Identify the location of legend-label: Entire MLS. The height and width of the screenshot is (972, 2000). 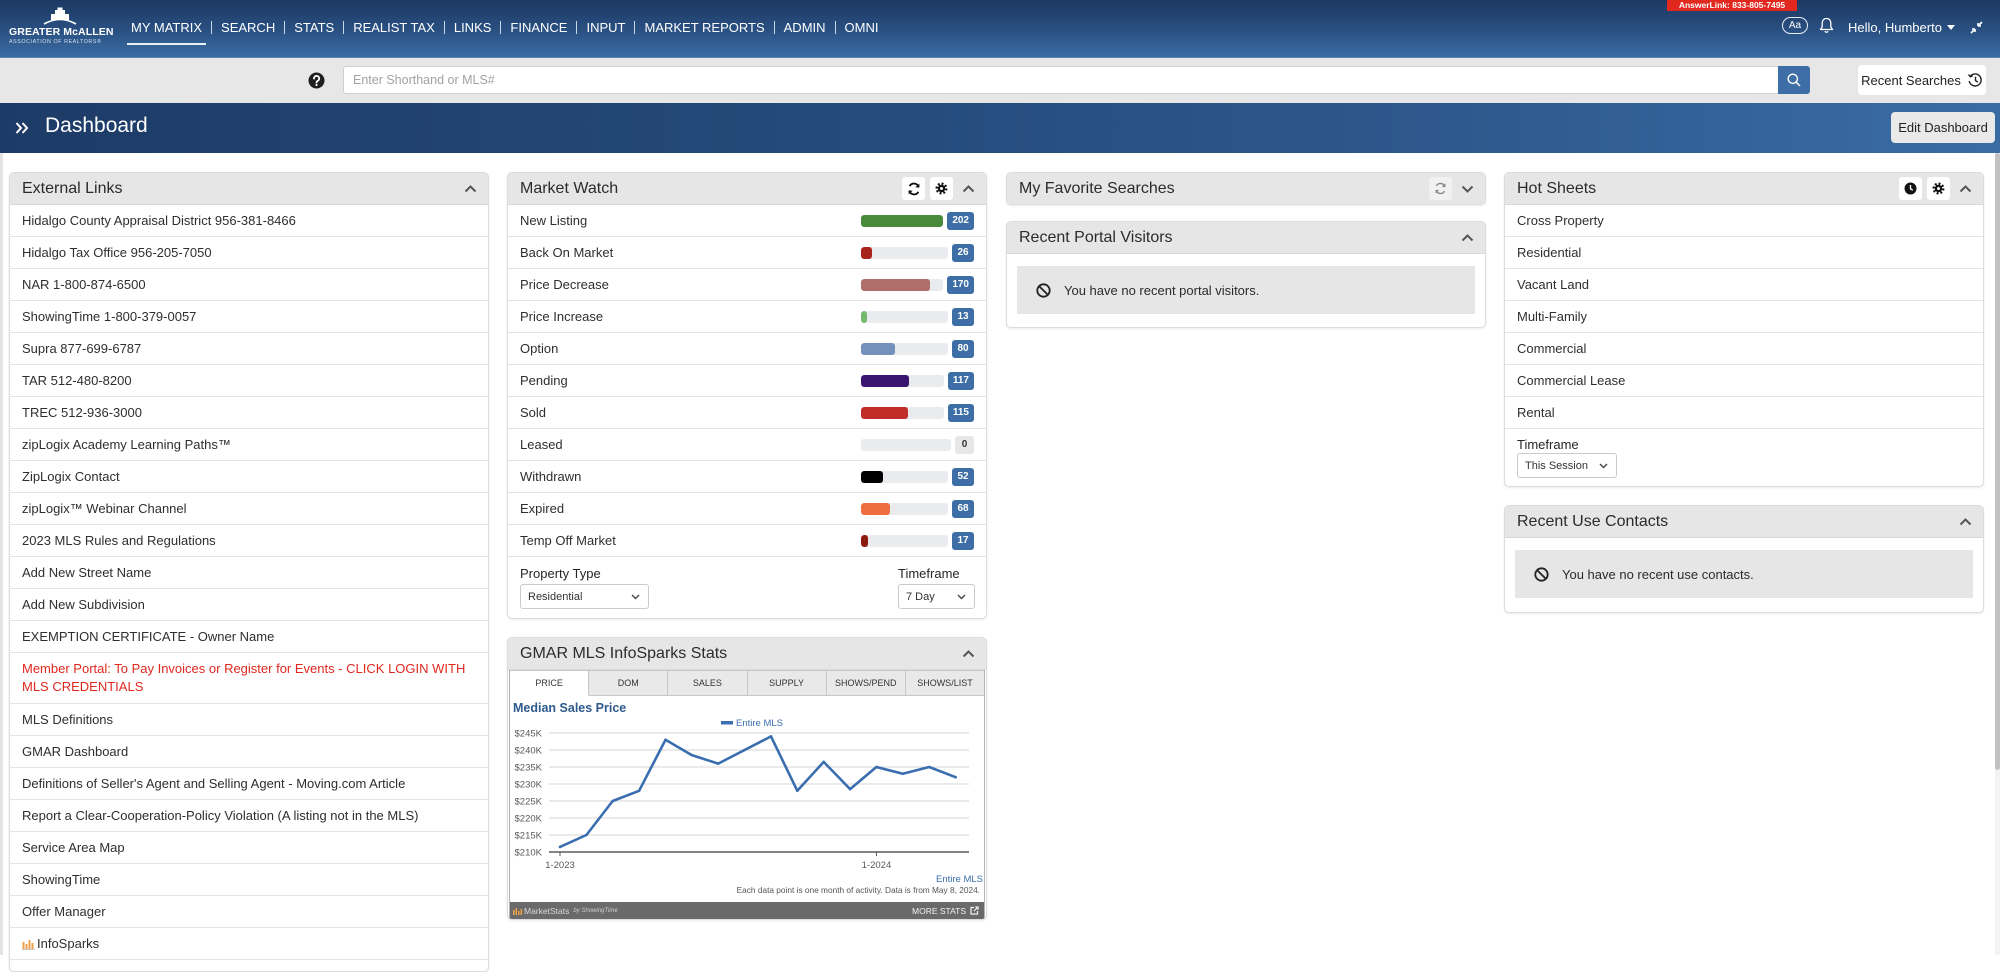
(759, 723).